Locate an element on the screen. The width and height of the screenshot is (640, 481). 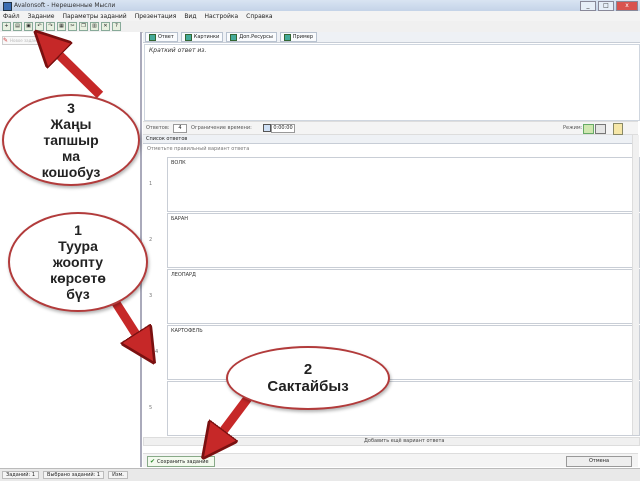
menu-help: Справка is located at coordinates (259, 16).